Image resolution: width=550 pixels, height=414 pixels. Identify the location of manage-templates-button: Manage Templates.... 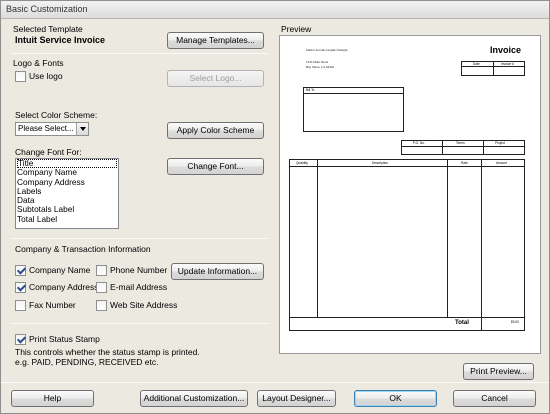
(215, 40).